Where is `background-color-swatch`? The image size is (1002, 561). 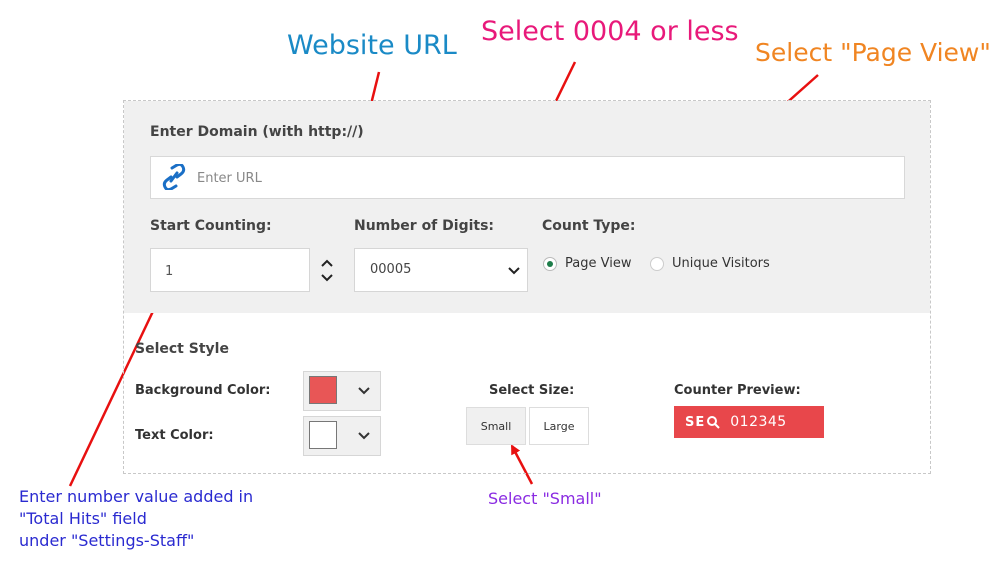 background-color-swatch is located at coordinates (323, 390).